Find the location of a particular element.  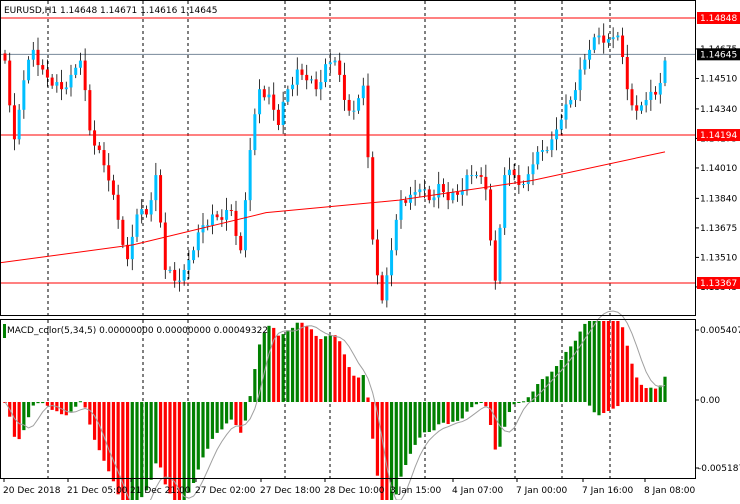

time-tick-label: 3 Jan 15:00 is located at coordinates (416, 491).